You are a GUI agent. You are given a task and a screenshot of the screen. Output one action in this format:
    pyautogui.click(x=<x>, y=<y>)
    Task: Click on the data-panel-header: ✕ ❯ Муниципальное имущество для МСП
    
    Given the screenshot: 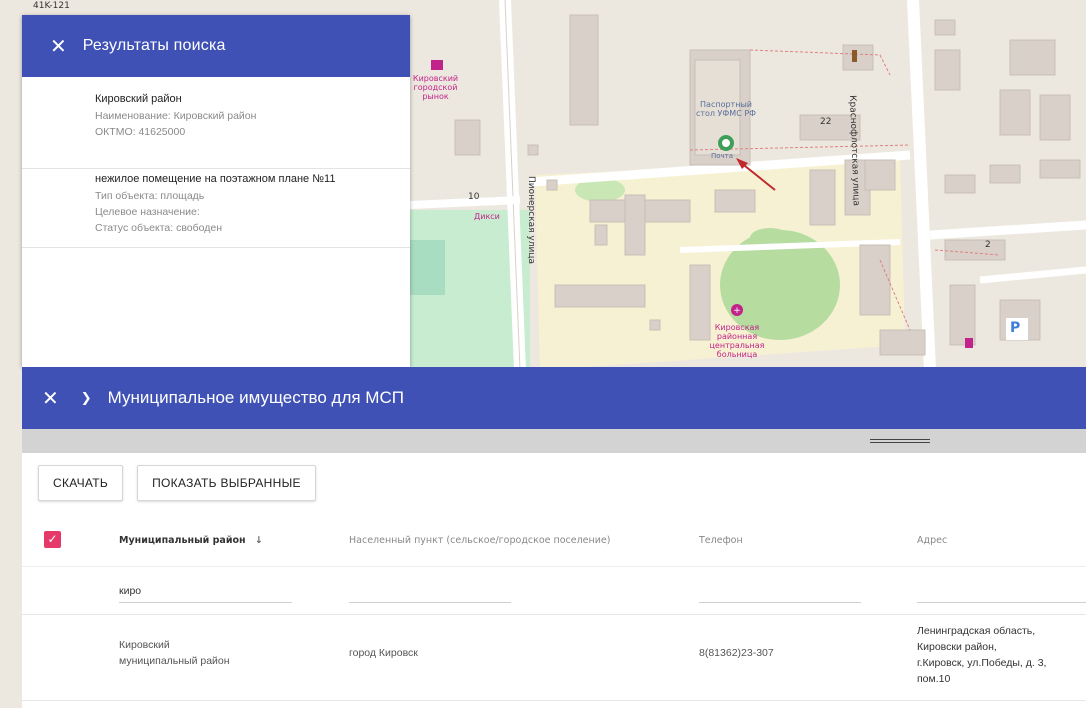 What is the action you would take?
    pyautogui.click(x=554, y=398)
    